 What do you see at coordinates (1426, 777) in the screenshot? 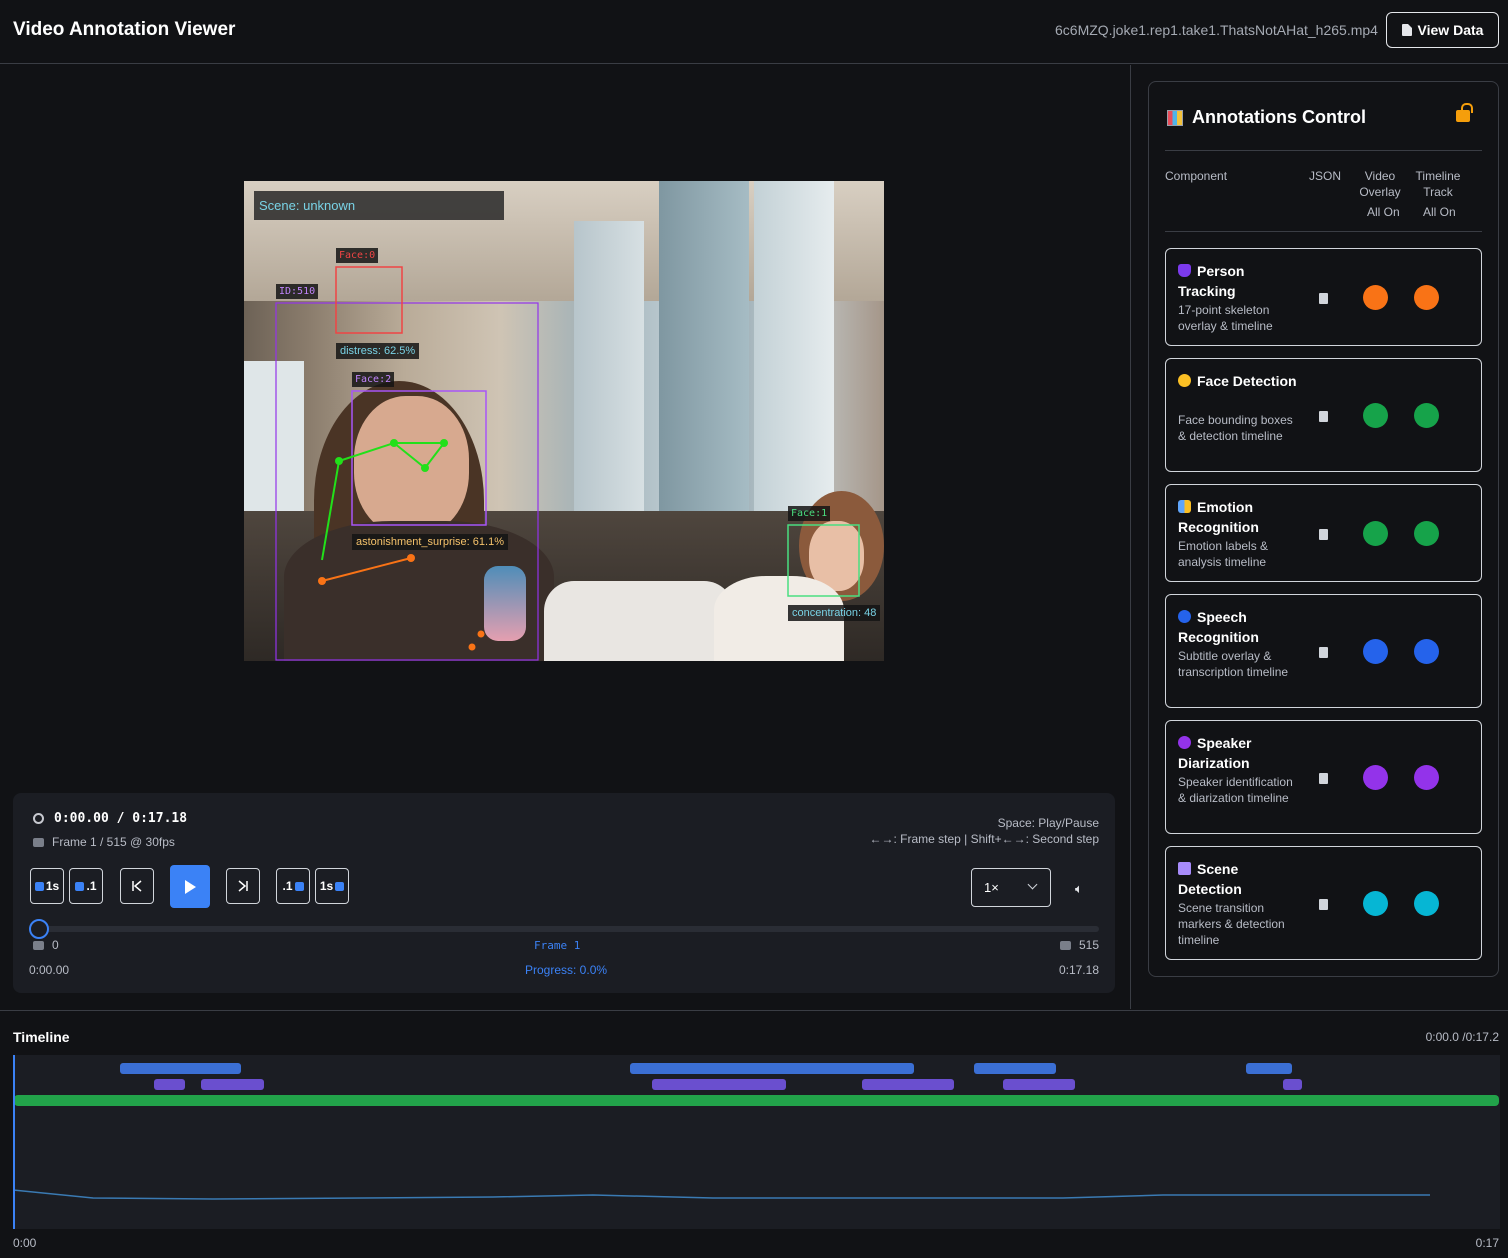
I see `timeline-toggle-speaker` at bounding box center [1426, 777].